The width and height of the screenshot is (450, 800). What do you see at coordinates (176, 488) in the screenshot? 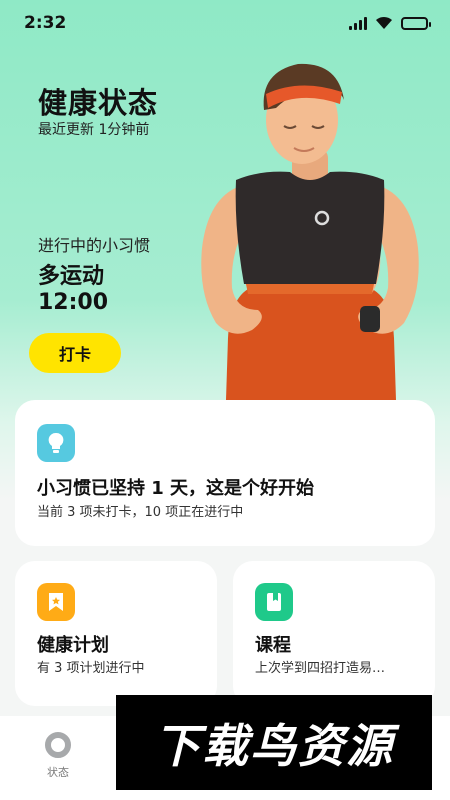
I see `summary-title: 小习惯已坚持 1 天，这是个好开始` at bounding box center [176, 488].